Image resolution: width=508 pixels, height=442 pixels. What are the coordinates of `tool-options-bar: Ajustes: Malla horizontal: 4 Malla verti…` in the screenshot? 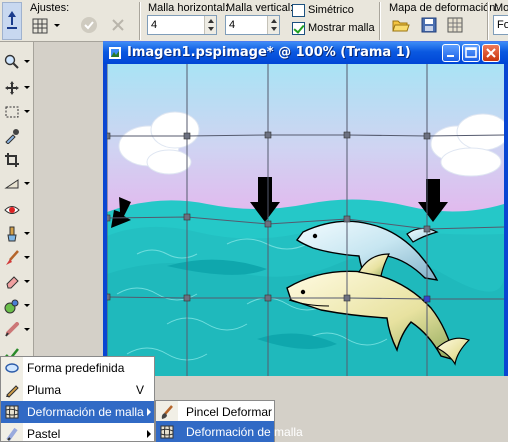 It's located at (254, 21).